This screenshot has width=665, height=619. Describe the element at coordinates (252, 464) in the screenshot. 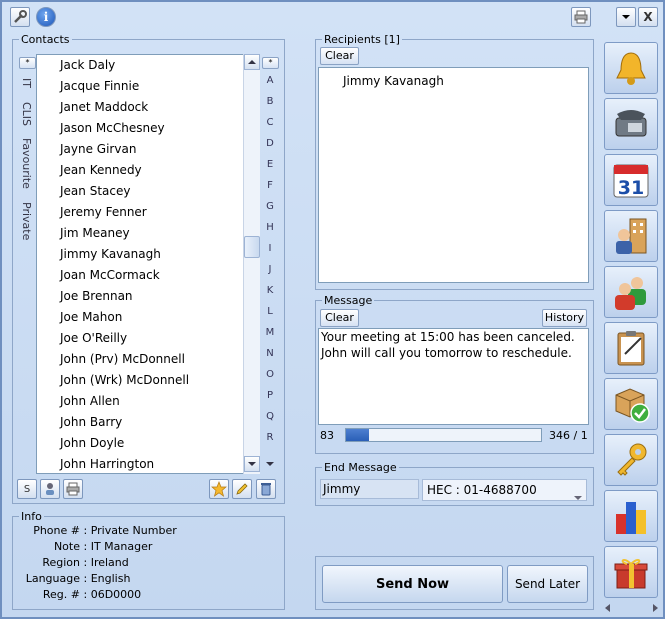

I see `scroll-down-icon` at that location.